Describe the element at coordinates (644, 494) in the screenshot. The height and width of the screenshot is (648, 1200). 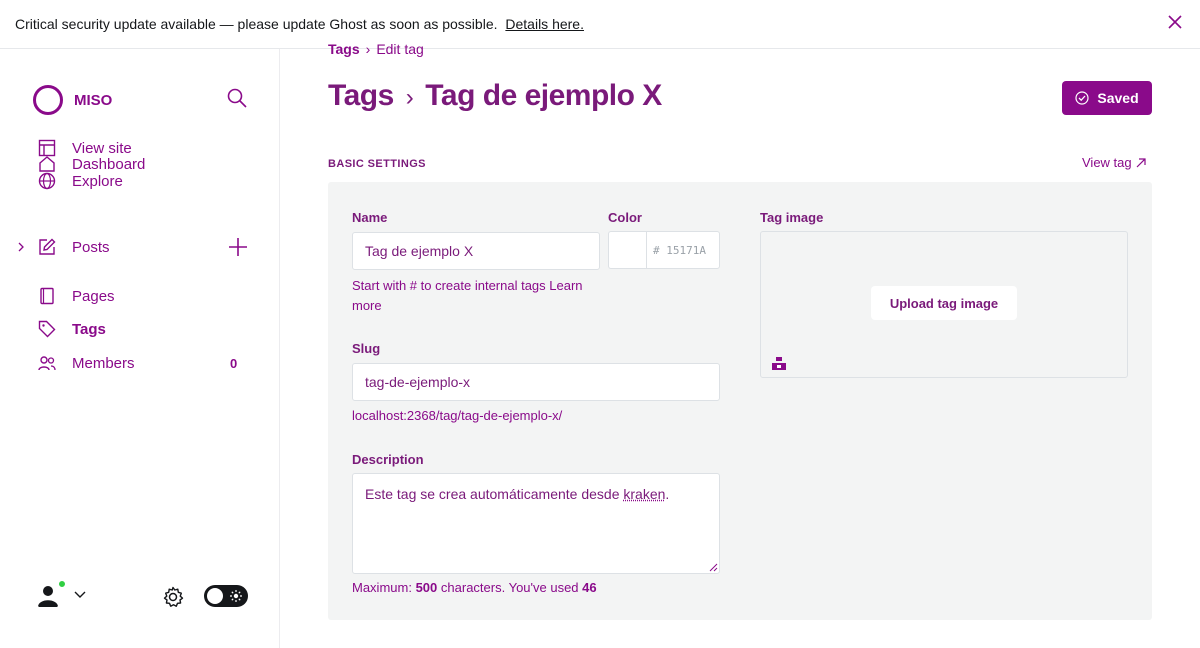
I see `description-spell-word: kraken` at that location.